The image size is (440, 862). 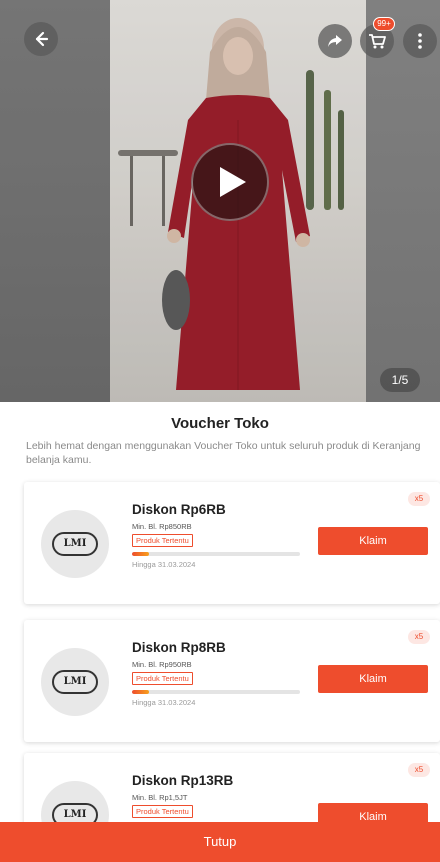 I want to click on cart-icon, so click(x=377, y=41).